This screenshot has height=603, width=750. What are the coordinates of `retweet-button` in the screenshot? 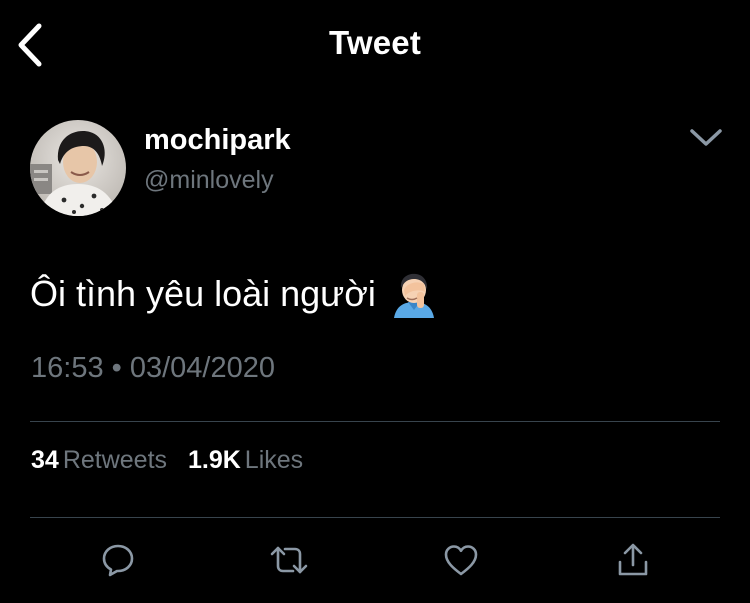 It's located at (289, 560).